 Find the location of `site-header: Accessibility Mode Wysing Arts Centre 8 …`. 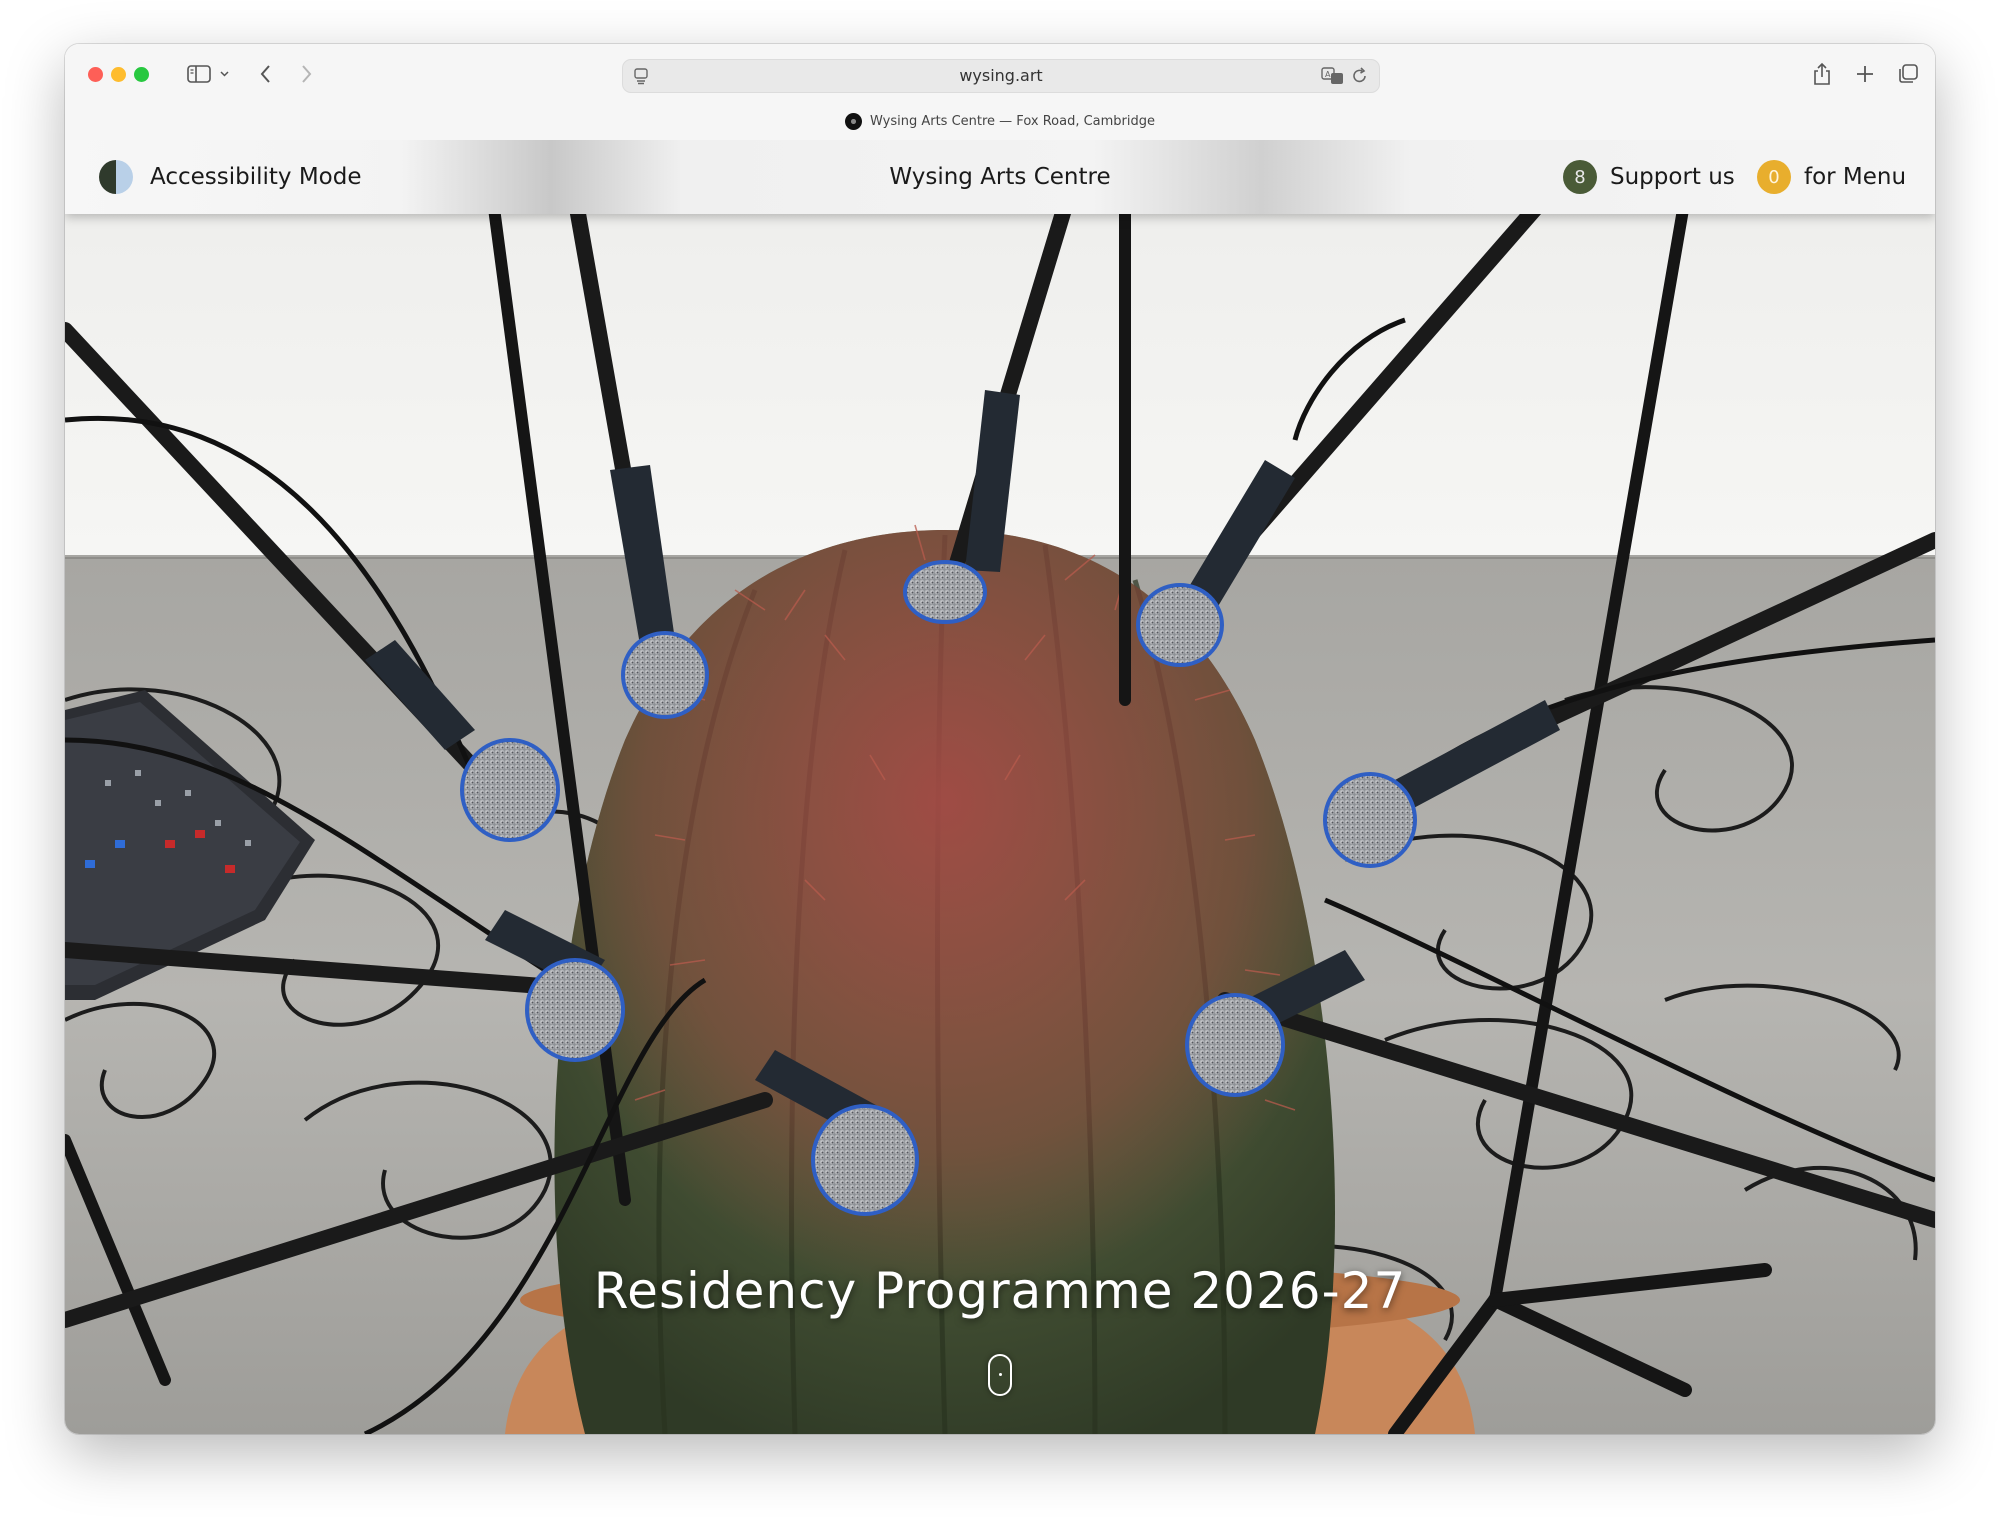

site-header: Accessibility Mode Wysing Arts Centre 8 … is located at coordinates (1000, 177).